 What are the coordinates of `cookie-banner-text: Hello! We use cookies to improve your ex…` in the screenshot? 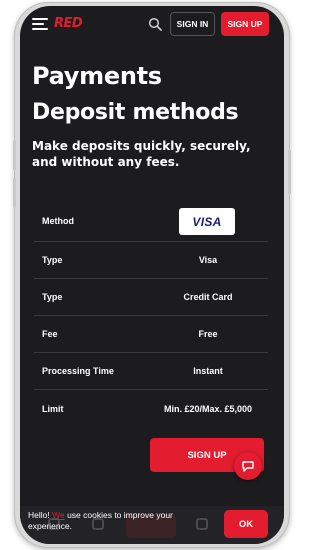 It's located at (100, 520).